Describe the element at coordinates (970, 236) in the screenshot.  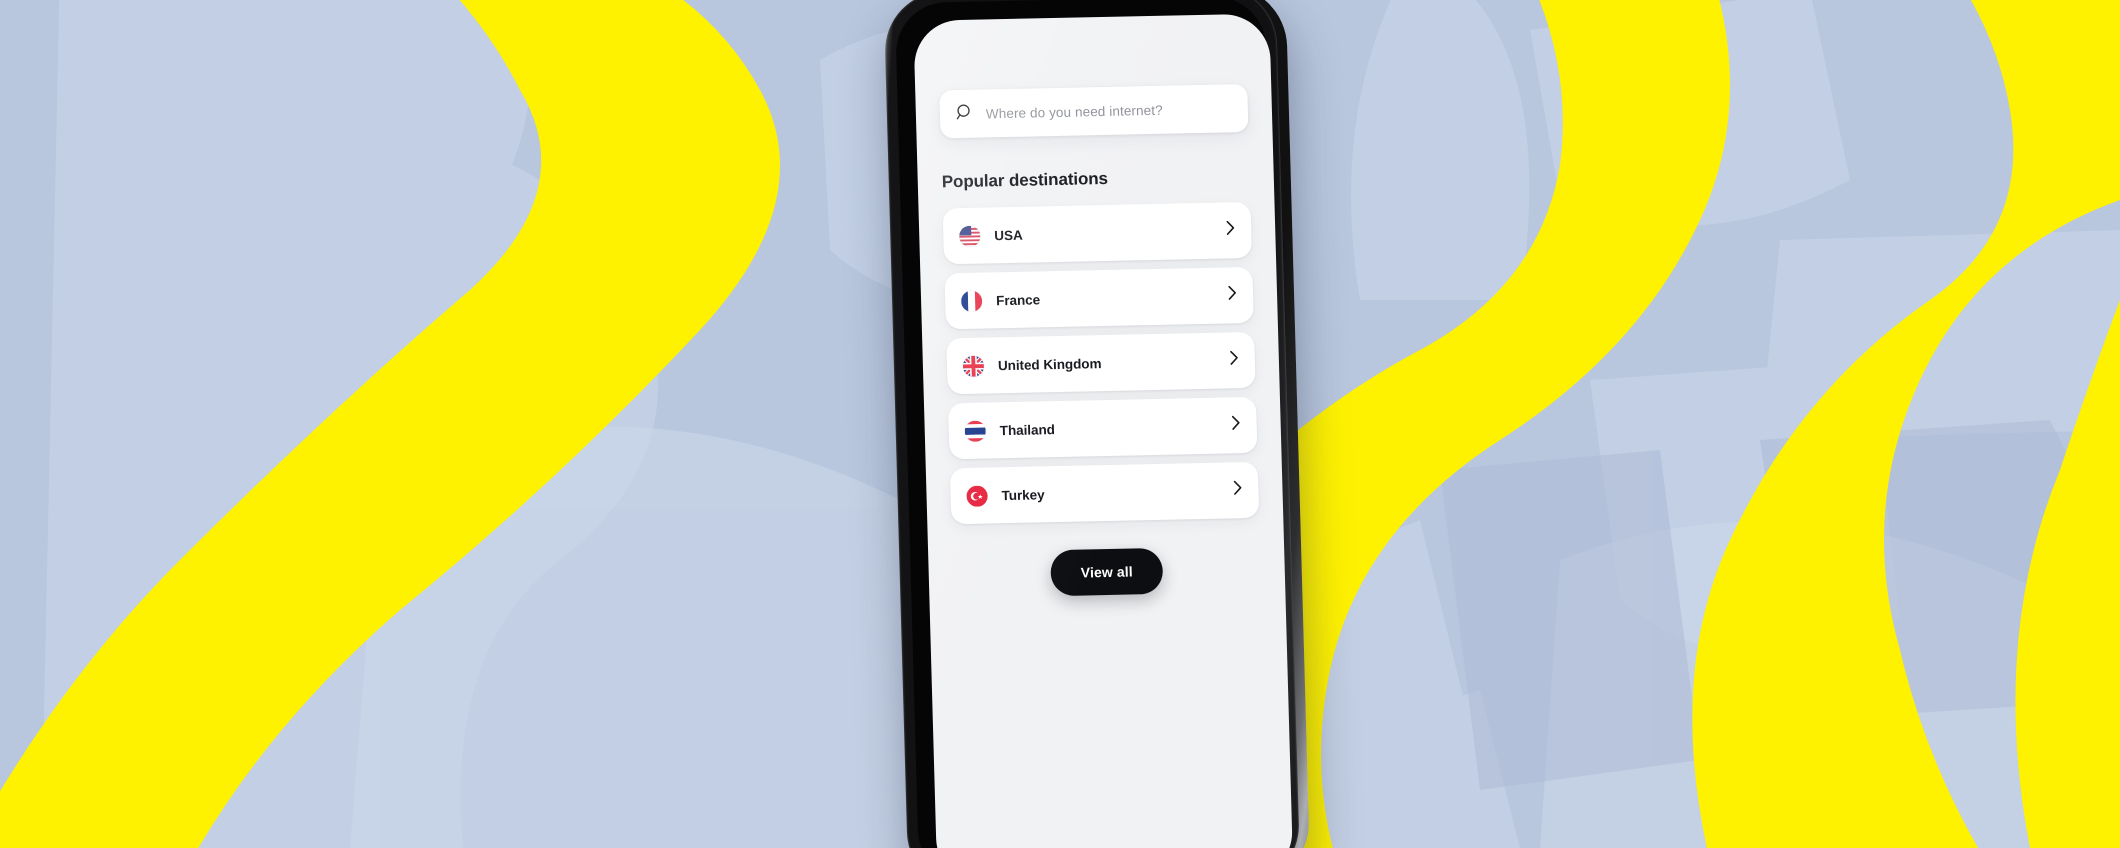
I see `flag-usa-icon` at that location.